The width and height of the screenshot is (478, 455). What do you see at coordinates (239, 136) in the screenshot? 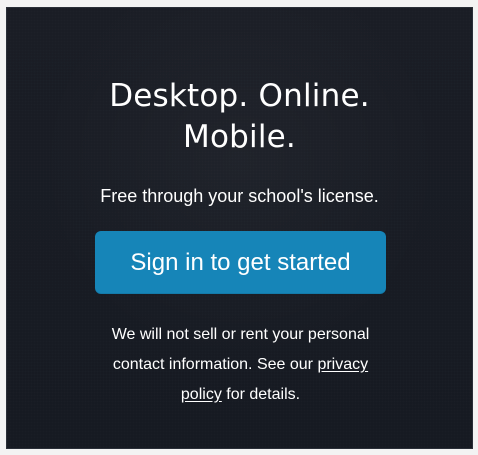
I see `hero-title-line-2: Mobile.` at bounding box center [239, 136].